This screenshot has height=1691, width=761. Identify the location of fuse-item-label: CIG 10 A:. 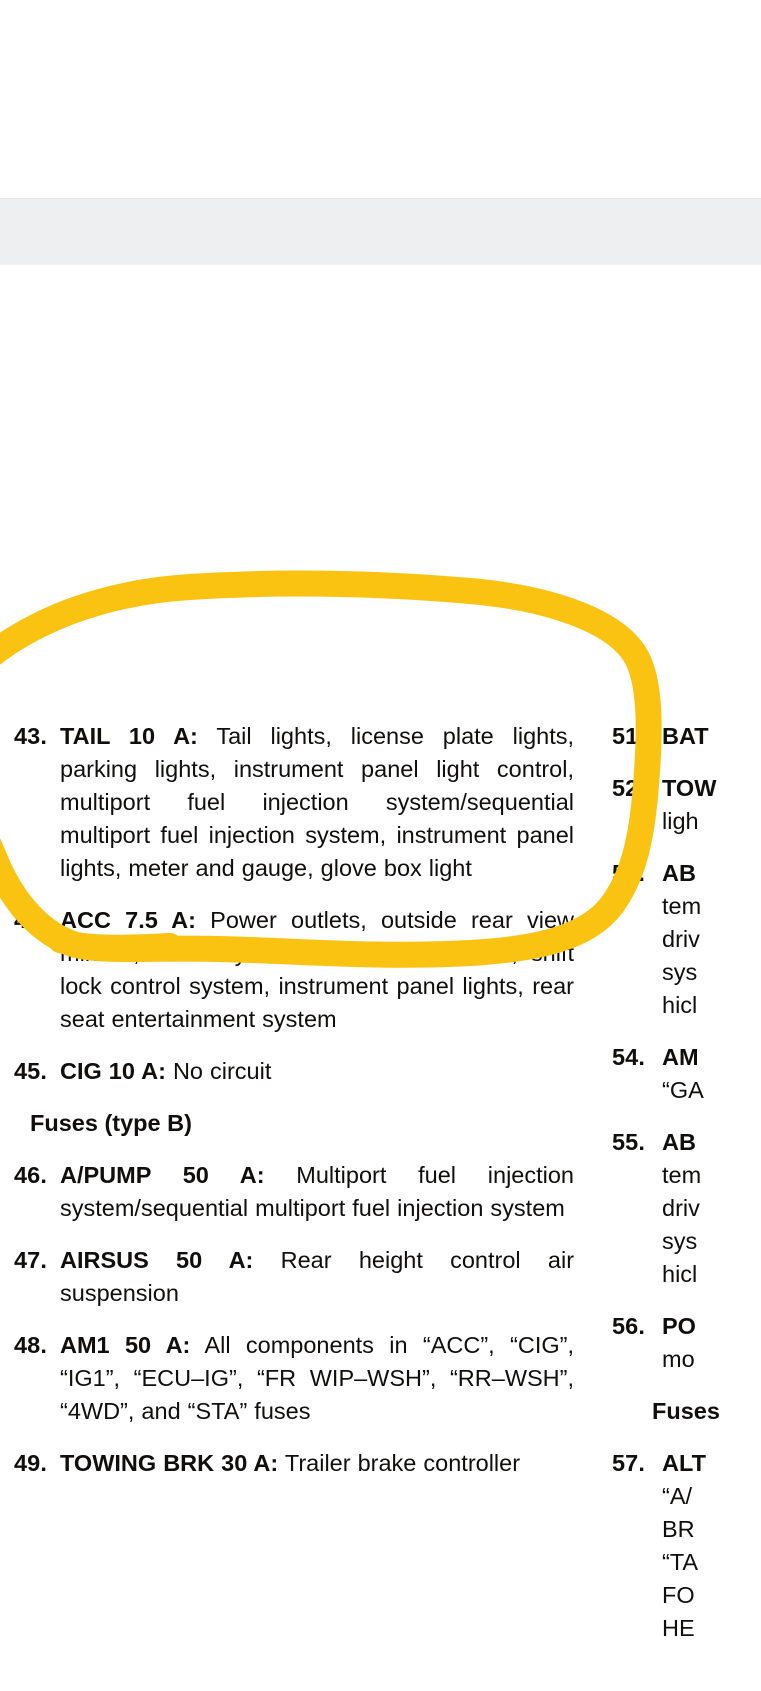
(113, 1071).